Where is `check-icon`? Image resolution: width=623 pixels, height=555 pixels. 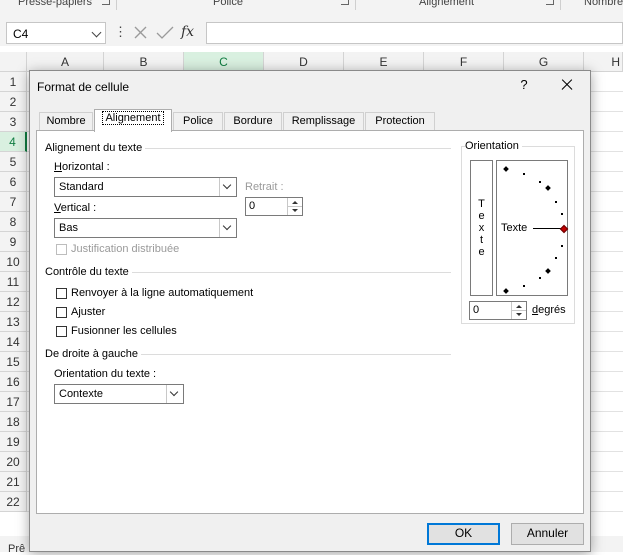 check-icon is located at coordinates (165, 32).